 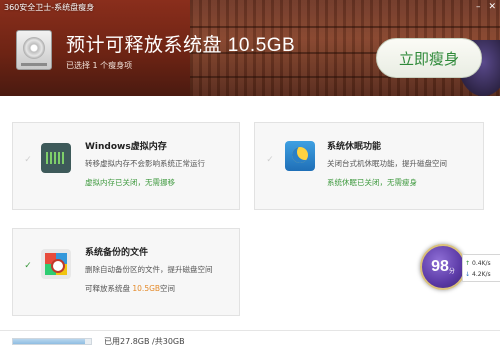 I want to click on card-title: 系统休眠功能, so click(x=354, y=147).